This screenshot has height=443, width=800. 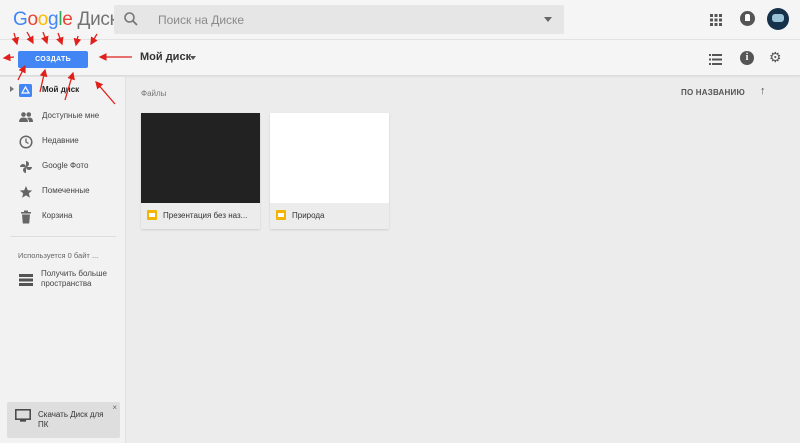 What do you see at coordinates (114, 407) in the screenshot?
I see `close-icon: ×` at bounding box center [114, 407].